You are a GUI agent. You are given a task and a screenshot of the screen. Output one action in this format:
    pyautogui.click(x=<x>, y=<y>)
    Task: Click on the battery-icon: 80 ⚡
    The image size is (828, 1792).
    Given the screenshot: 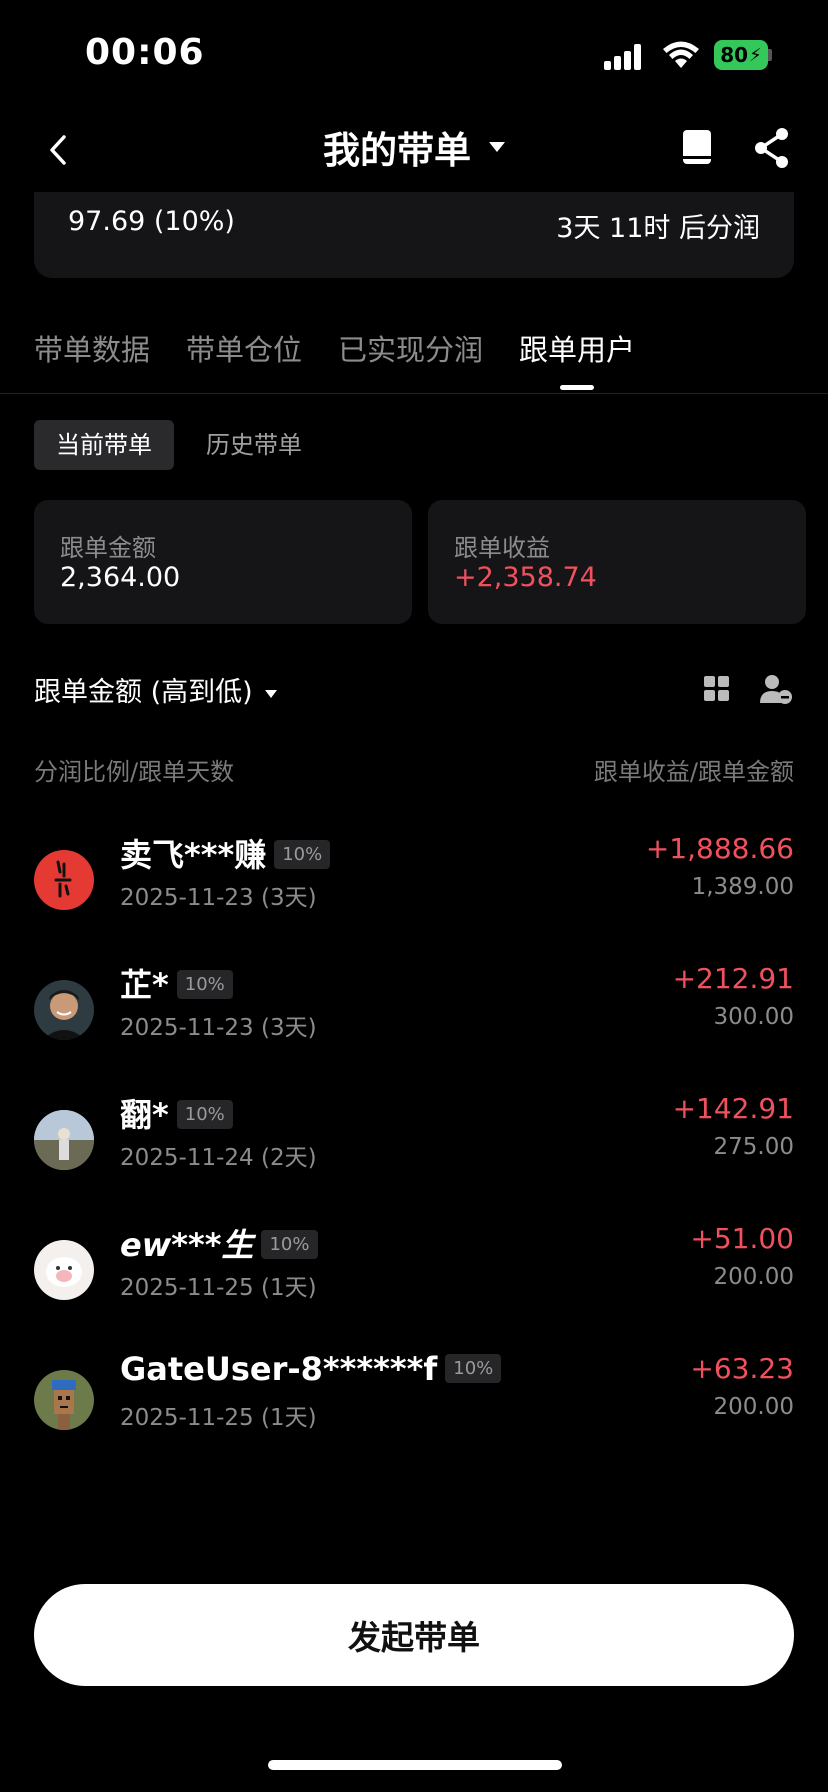 What is the action you would take?
    pyautogui.click(x=741, y=55)
    